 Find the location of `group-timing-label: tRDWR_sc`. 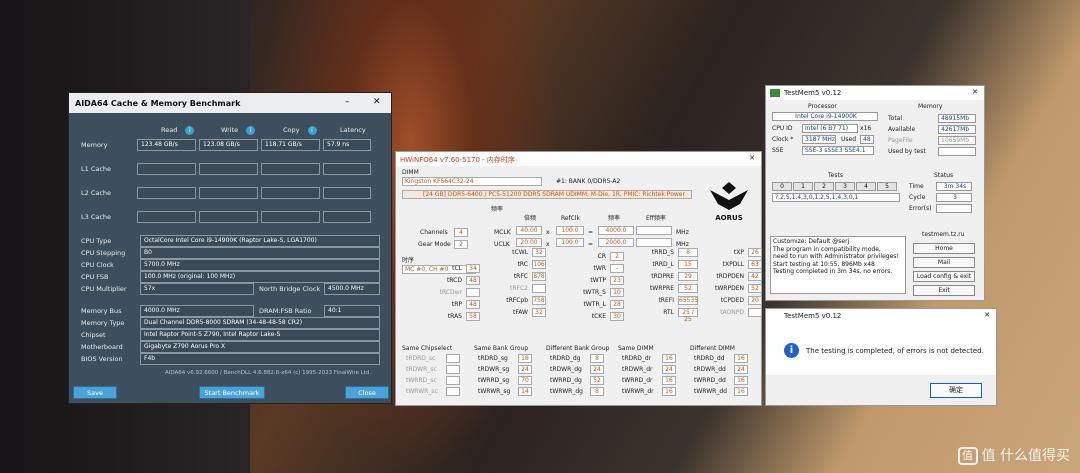

group-timing-label: tRDWR_sc is located at coordinates (421, 369).